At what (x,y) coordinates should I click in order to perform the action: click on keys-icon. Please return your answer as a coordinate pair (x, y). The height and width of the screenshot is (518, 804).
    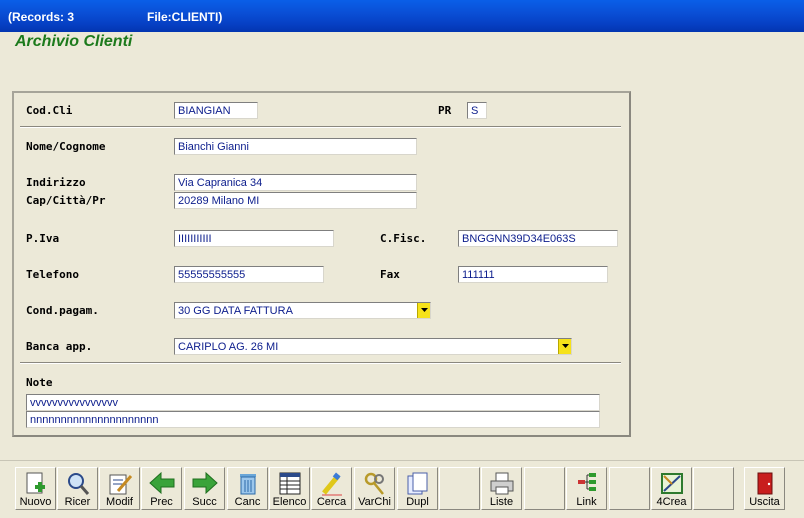
    Looking at the image, I should click on (374, 483).